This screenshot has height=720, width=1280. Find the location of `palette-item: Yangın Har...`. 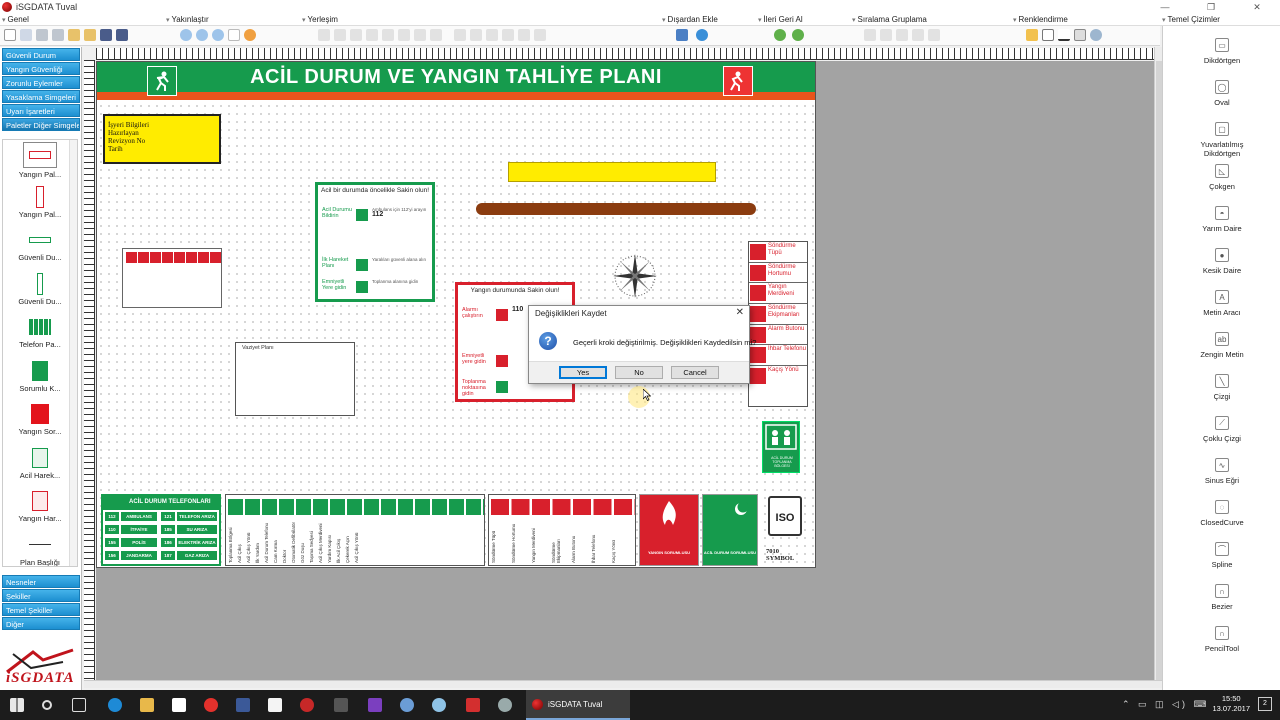

palette-item: Yangın Har... is located at coordinates (40, 511).